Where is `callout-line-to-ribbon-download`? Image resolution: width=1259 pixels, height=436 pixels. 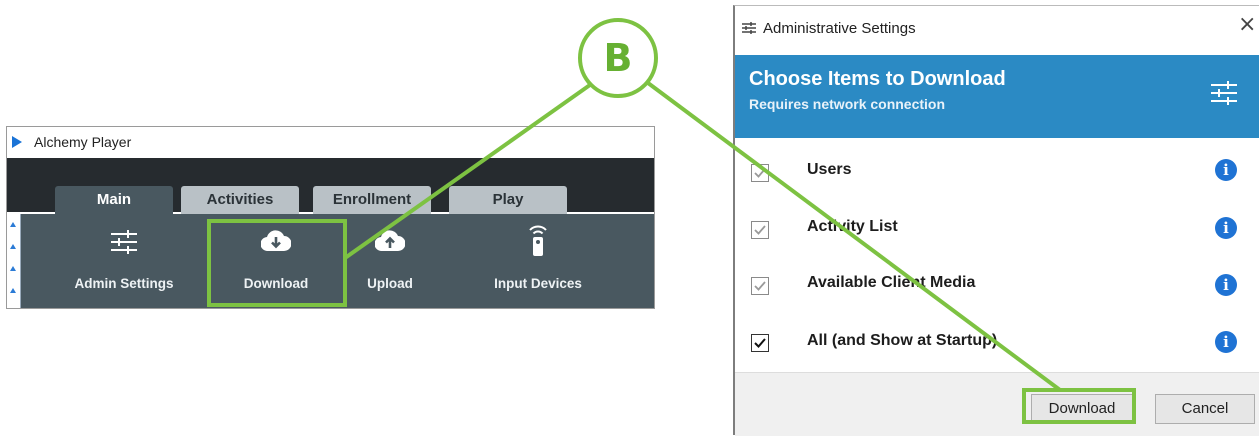 callout-line-to-ribbon-download is located at coordinates (471, 169).